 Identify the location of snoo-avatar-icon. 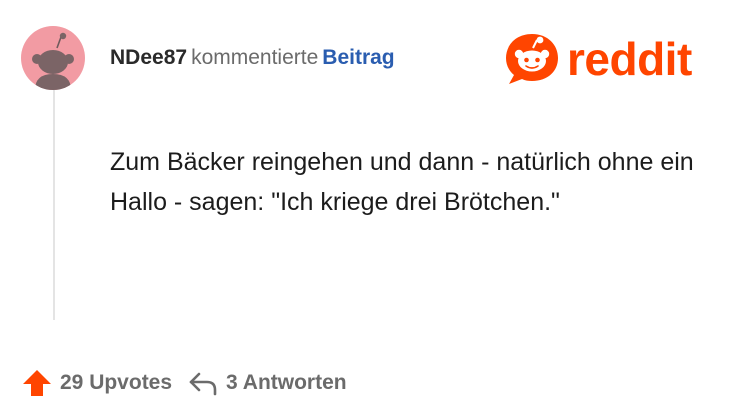
(53, 61).